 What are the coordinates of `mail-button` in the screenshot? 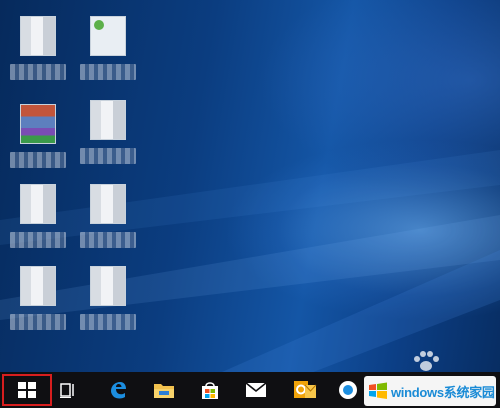 It's located at (256, 390).